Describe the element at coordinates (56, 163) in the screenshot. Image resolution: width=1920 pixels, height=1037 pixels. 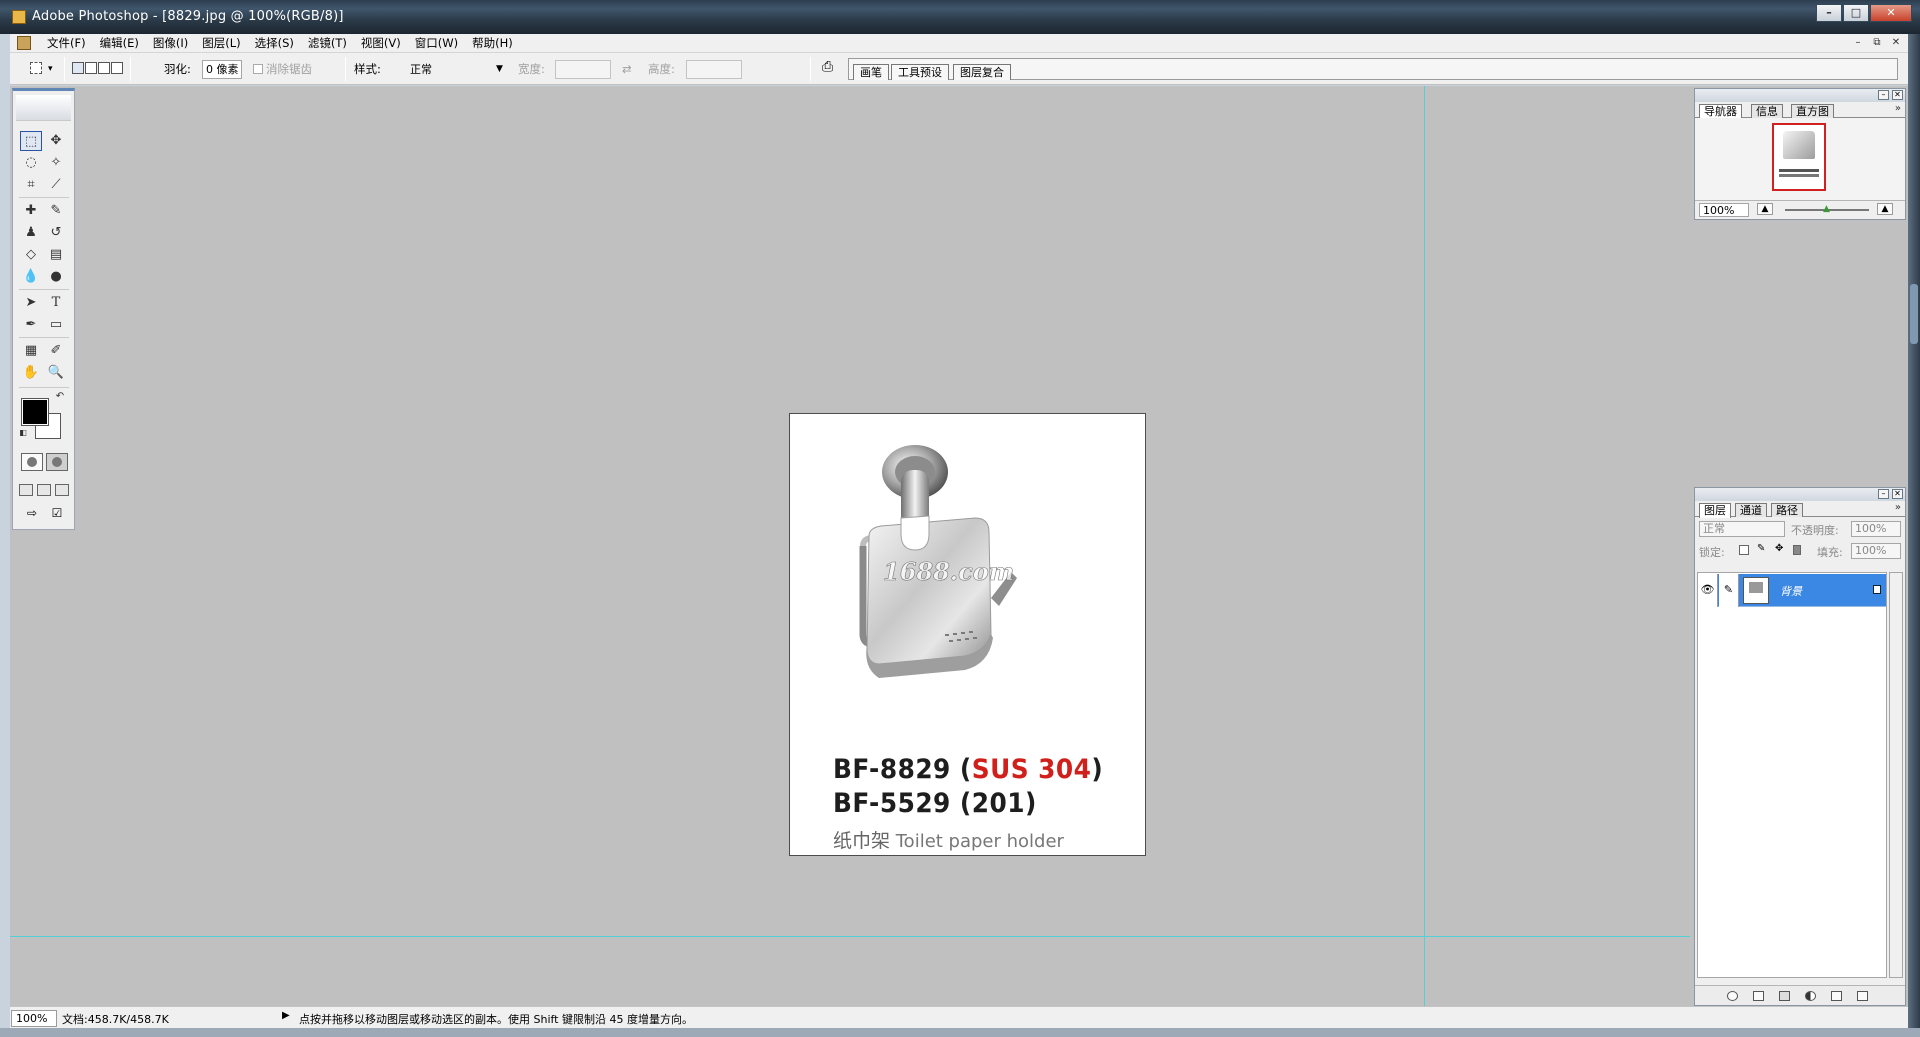
I see `magic-wand-tool-icon: ✧` at that location.